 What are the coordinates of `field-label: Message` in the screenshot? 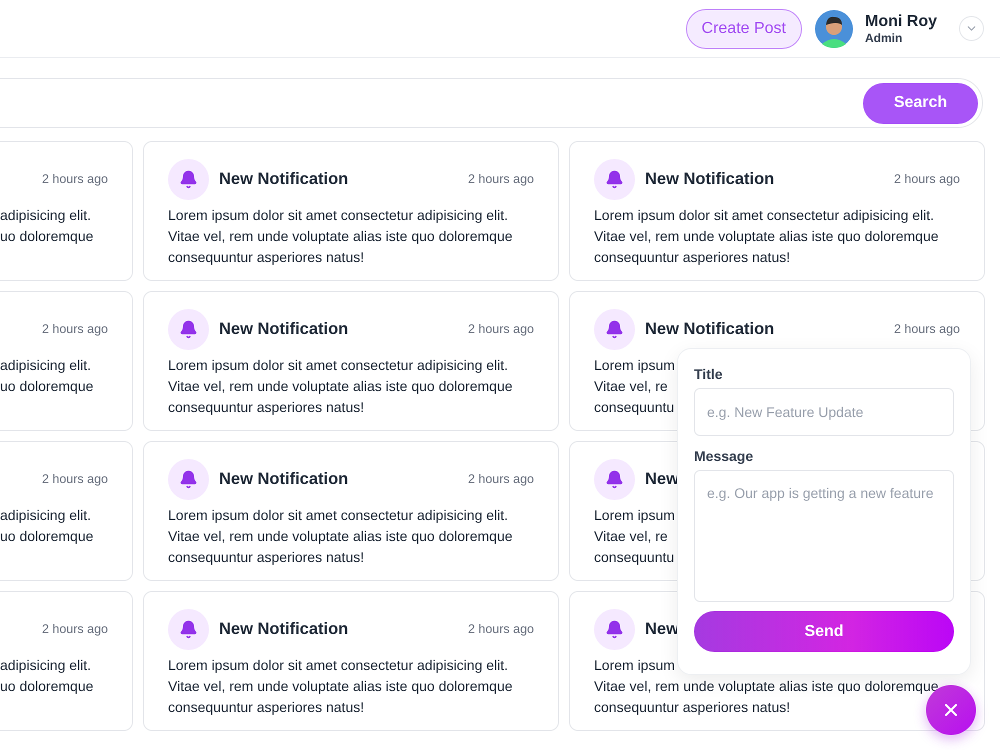 It's located at (724, 456).